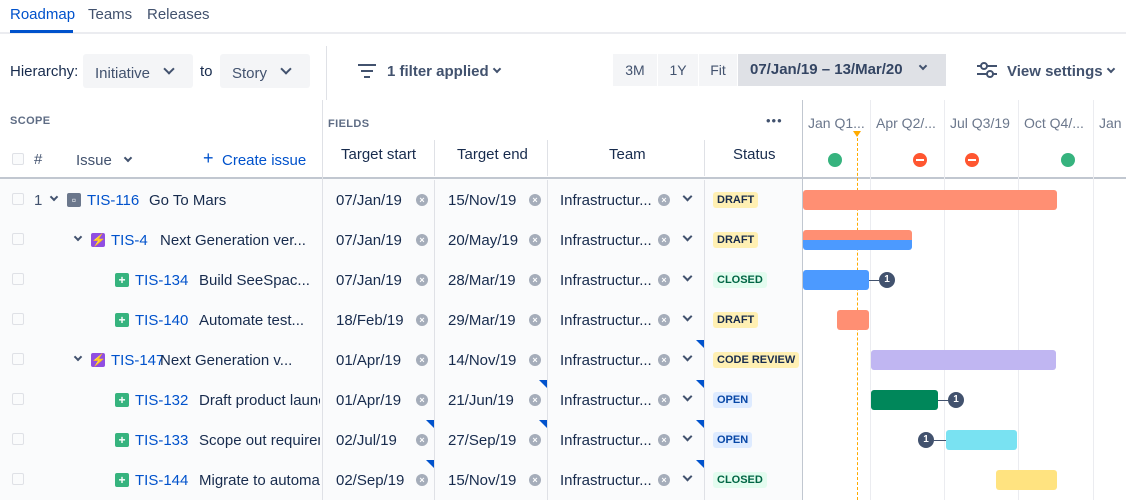 The height and width of the screenshot is (500, 1126). I want to click on issue-title: Draft product launc, so click(259, 400).